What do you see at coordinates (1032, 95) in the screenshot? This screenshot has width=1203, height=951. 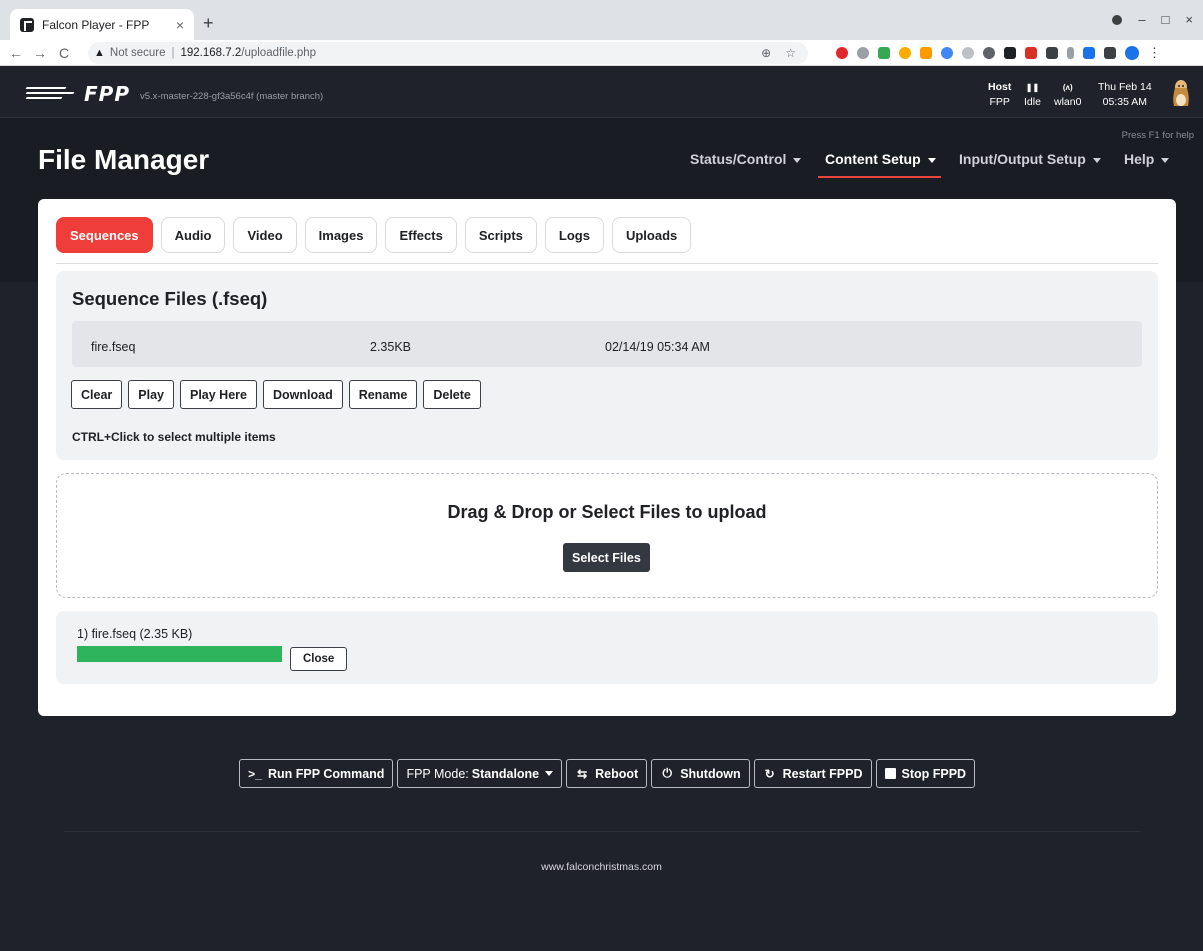 I see `status-state: ❚❚ Idle` at bounding box center [1032, 95].